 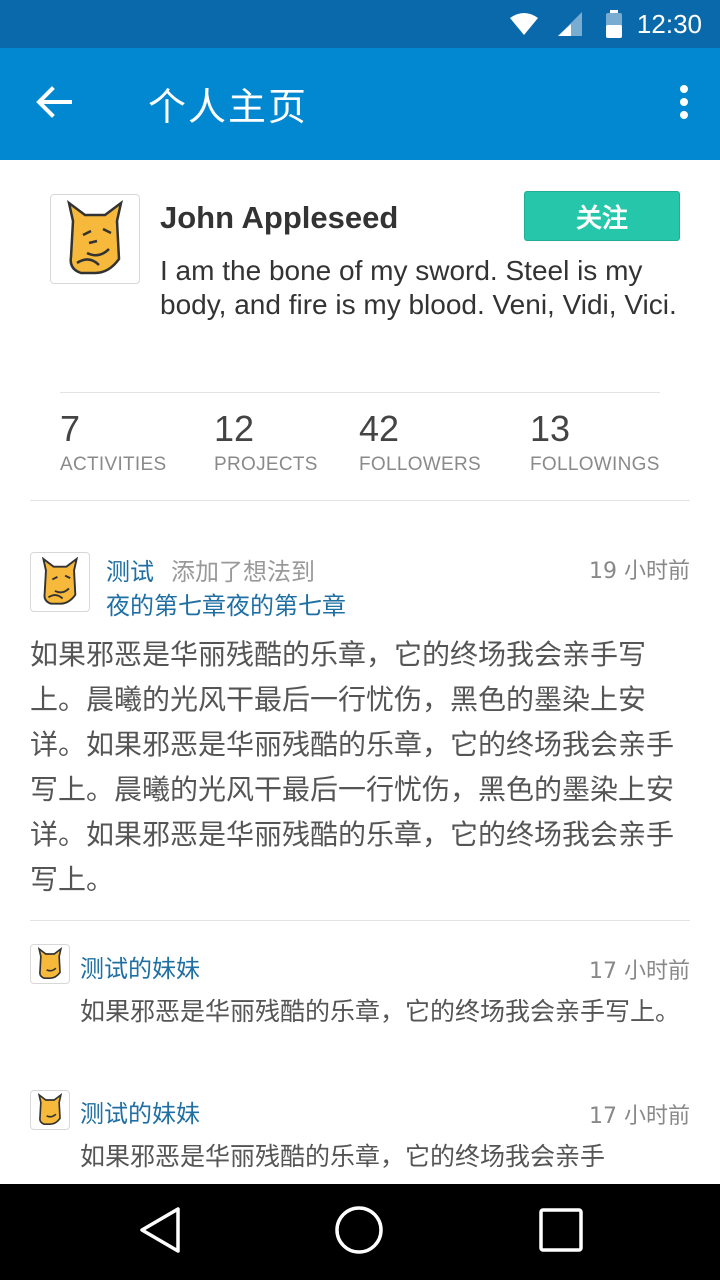 I want to click on stat-value: 7, so click(x=70, y=428).